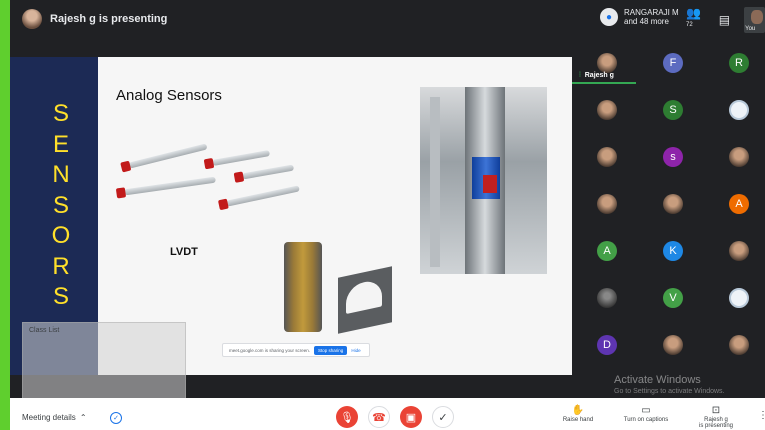 Image resolution: width=765 pixels, height=430 pixels. What do you see at coordinates (669, 391) in the screenshot?
I see `activate-windows-subtitle: Go to Settings to activate Windows.` at bounding box center [669, 391].